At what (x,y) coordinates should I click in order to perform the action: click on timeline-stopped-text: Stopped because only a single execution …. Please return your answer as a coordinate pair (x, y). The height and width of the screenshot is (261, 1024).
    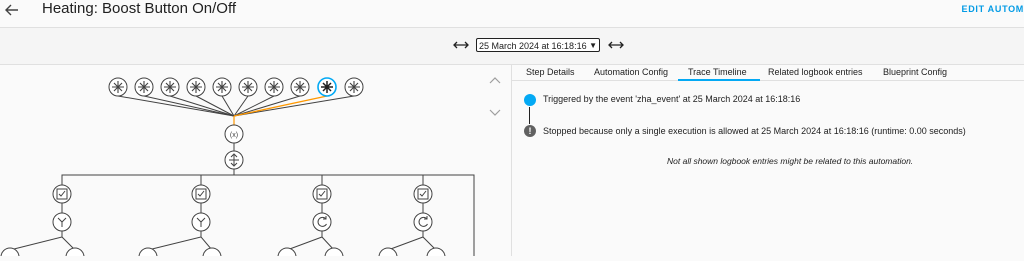
    Looking at the image, I should click on (754, 131).